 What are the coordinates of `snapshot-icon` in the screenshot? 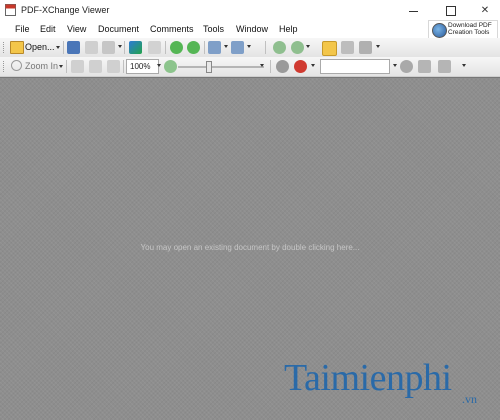 It's located at (365, 47).